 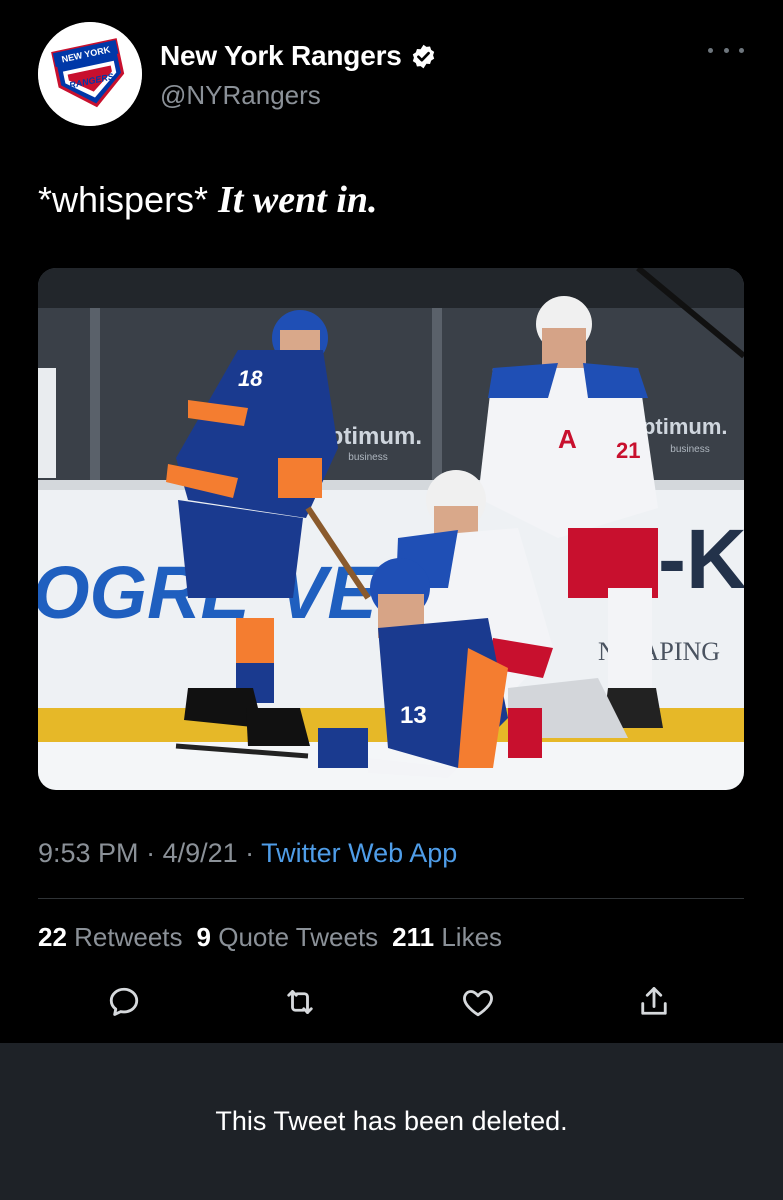 What do you see at coordinates (391, 898) in the screenshot?
I see `divider` at bounding box center [391, 898].